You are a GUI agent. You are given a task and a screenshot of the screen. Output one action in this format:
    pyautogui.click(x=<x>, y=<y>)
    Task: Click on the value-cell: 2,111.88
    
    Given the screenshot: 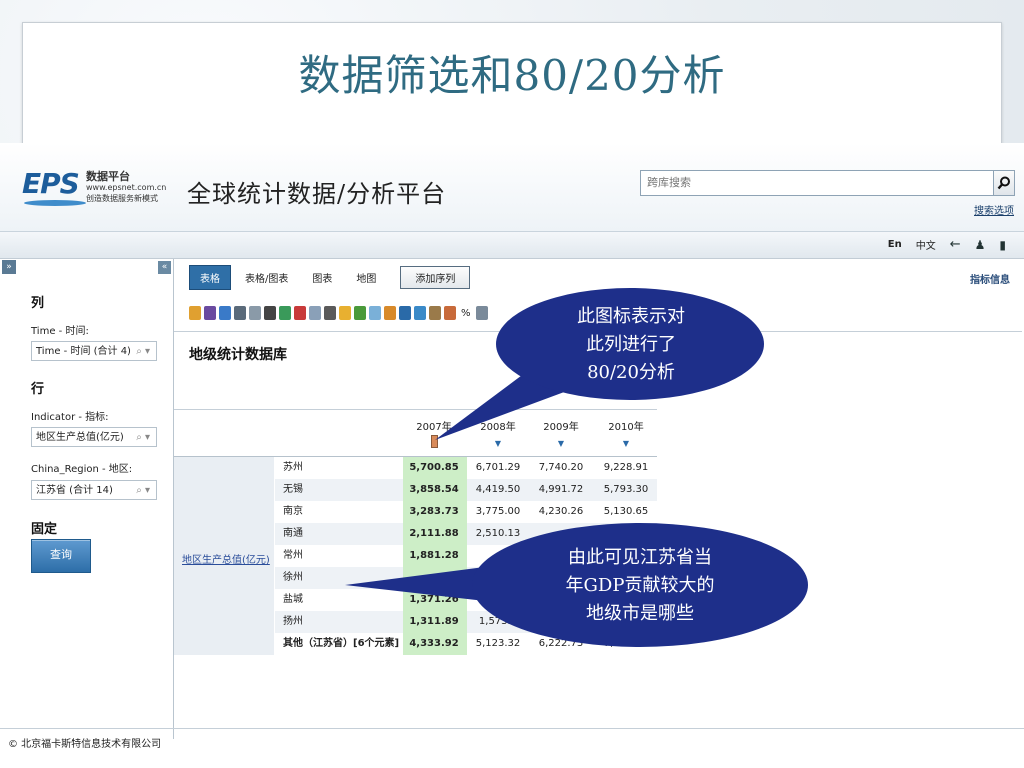 What is the action you would take?
    pyautogui.click(x=434, y=533)
    